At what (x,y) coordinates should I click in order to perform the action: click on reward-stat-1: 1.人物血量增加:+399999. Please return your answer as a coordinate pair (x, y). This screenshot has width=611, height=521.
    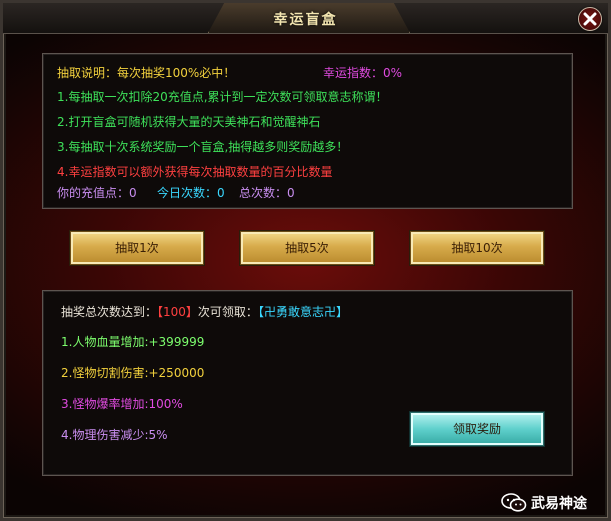
    Looking at the image, I should click on (133, 342).